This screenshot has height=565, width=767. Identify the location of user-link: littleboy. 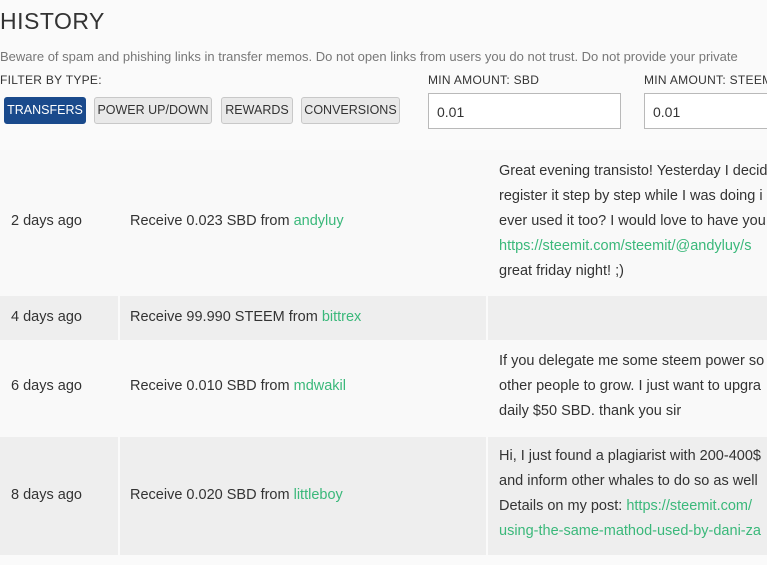
(318, 495).